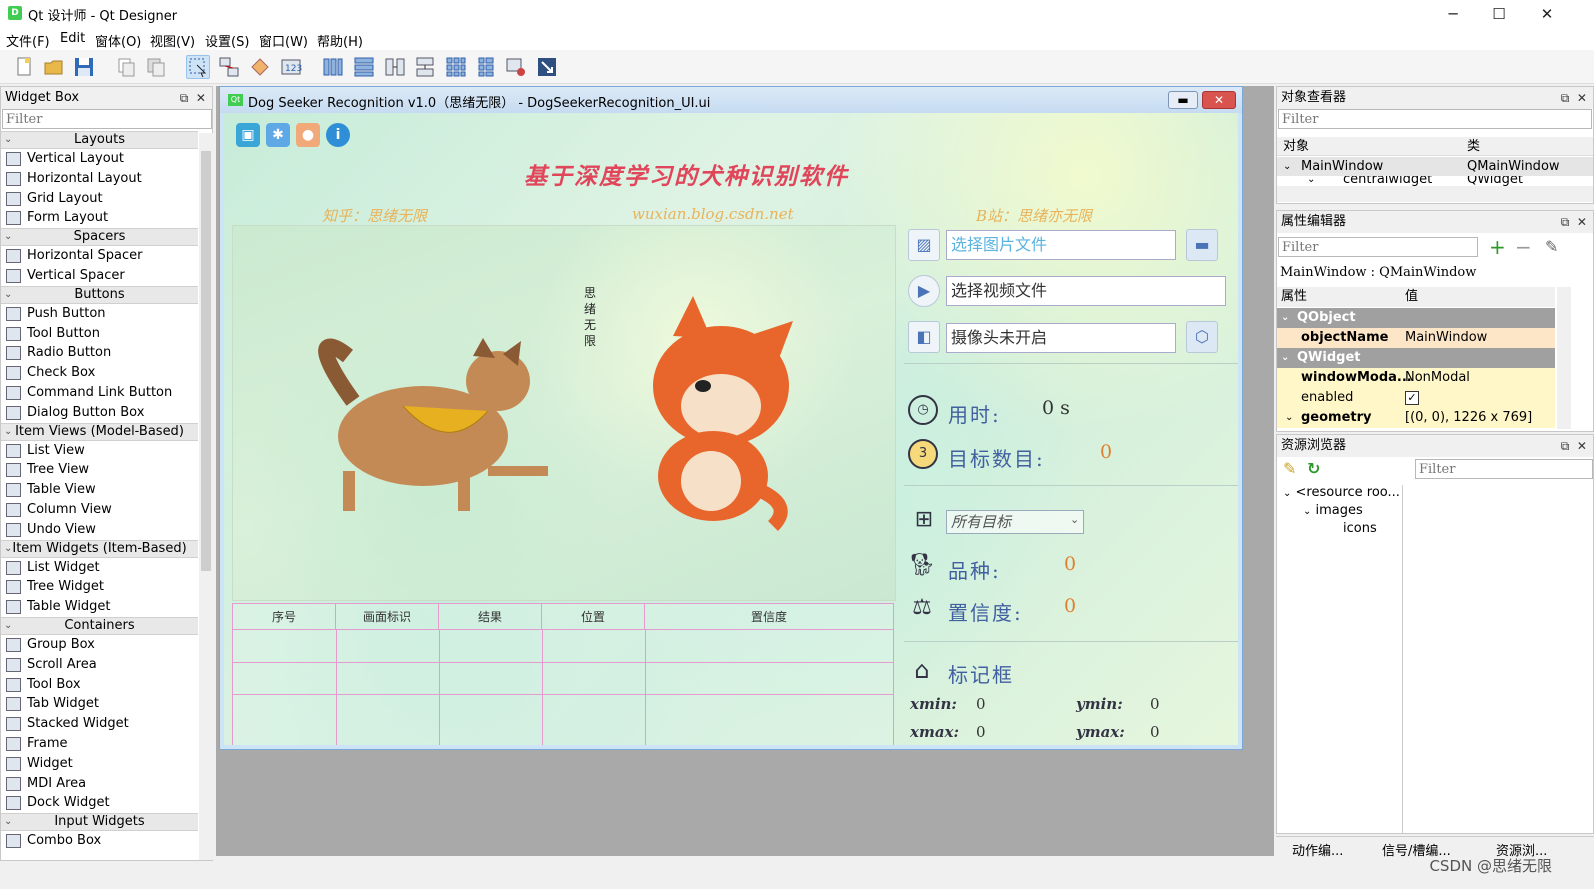 Image resolution: width=1594 pixels, height=889 pixels. What do you see at coordinates (24, 67) in the screenshot?
I see `new-file-icon` at bounding box center [24, 67].